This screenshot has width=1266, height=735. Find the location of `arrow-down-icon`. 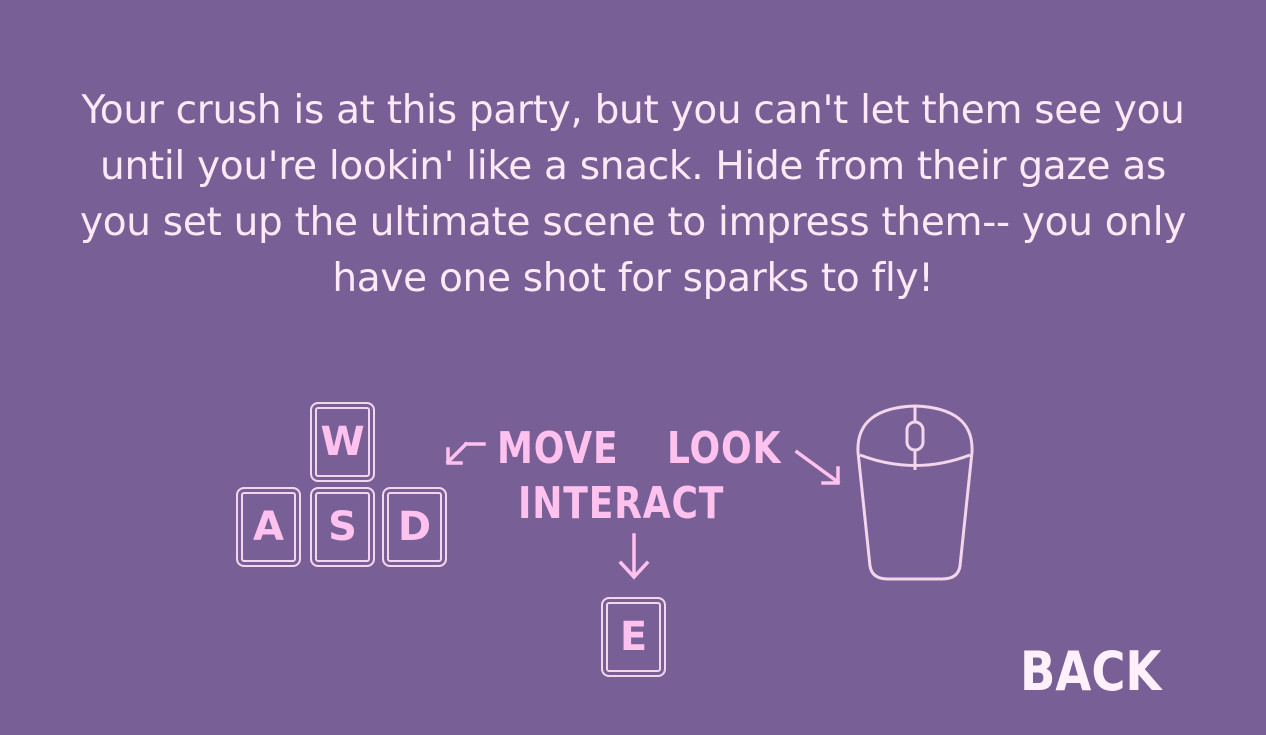

arrow-down-icon is located at coordinates (634, 556).